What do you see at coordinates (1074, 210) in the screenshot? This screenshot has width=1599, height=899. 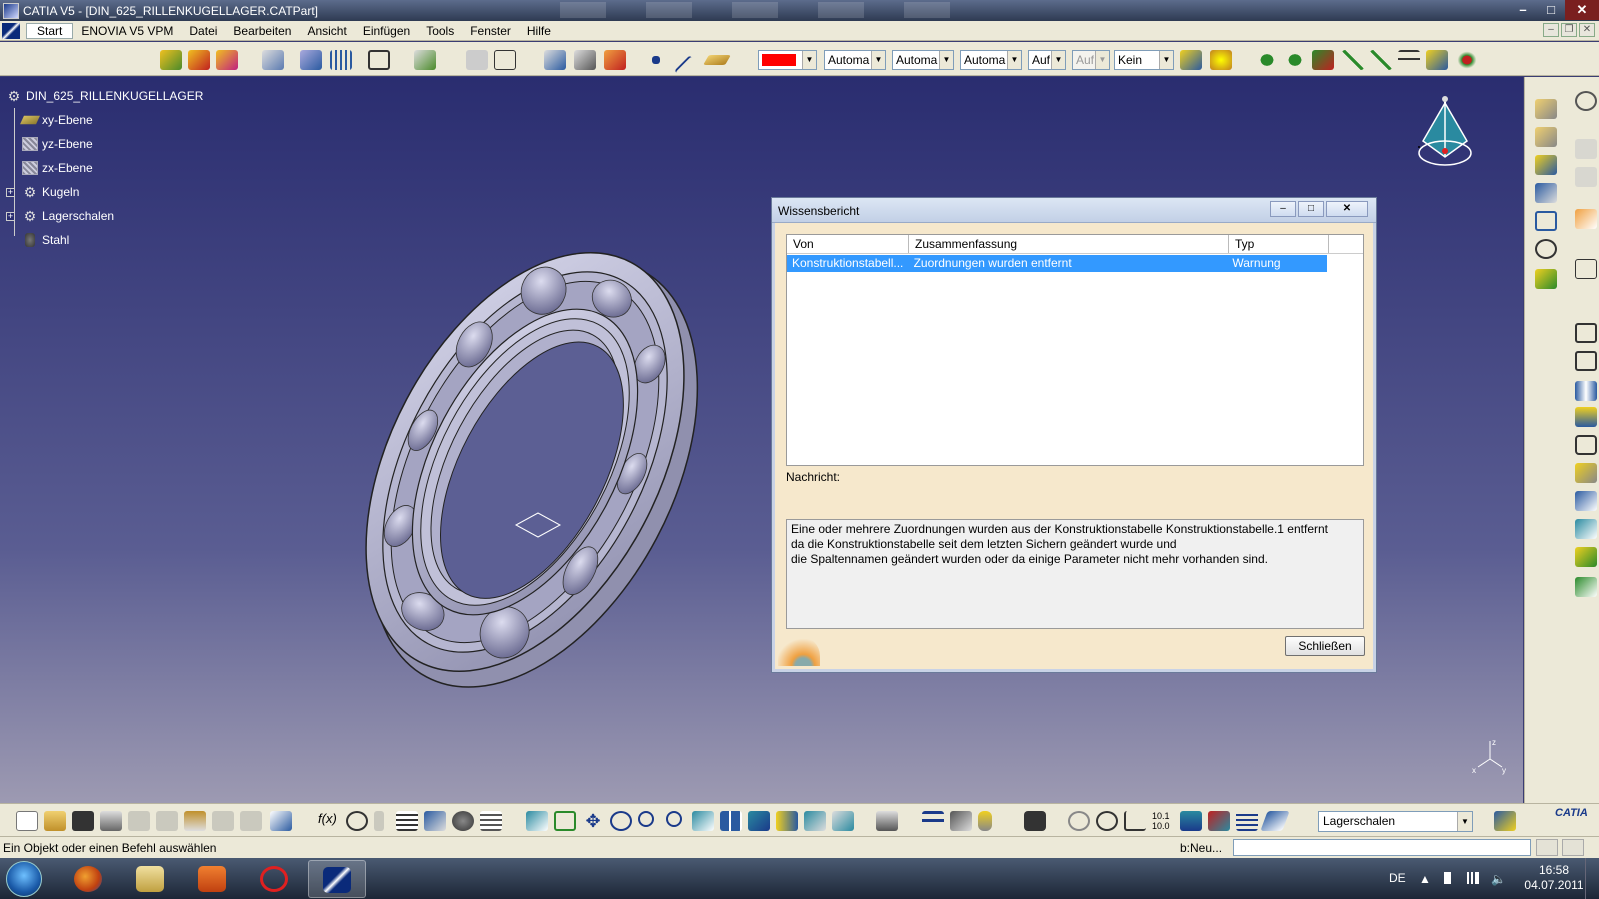 I see `dialog-title-bar: Wissensbericht – □ ✕` at bounding box center [1074, 210].